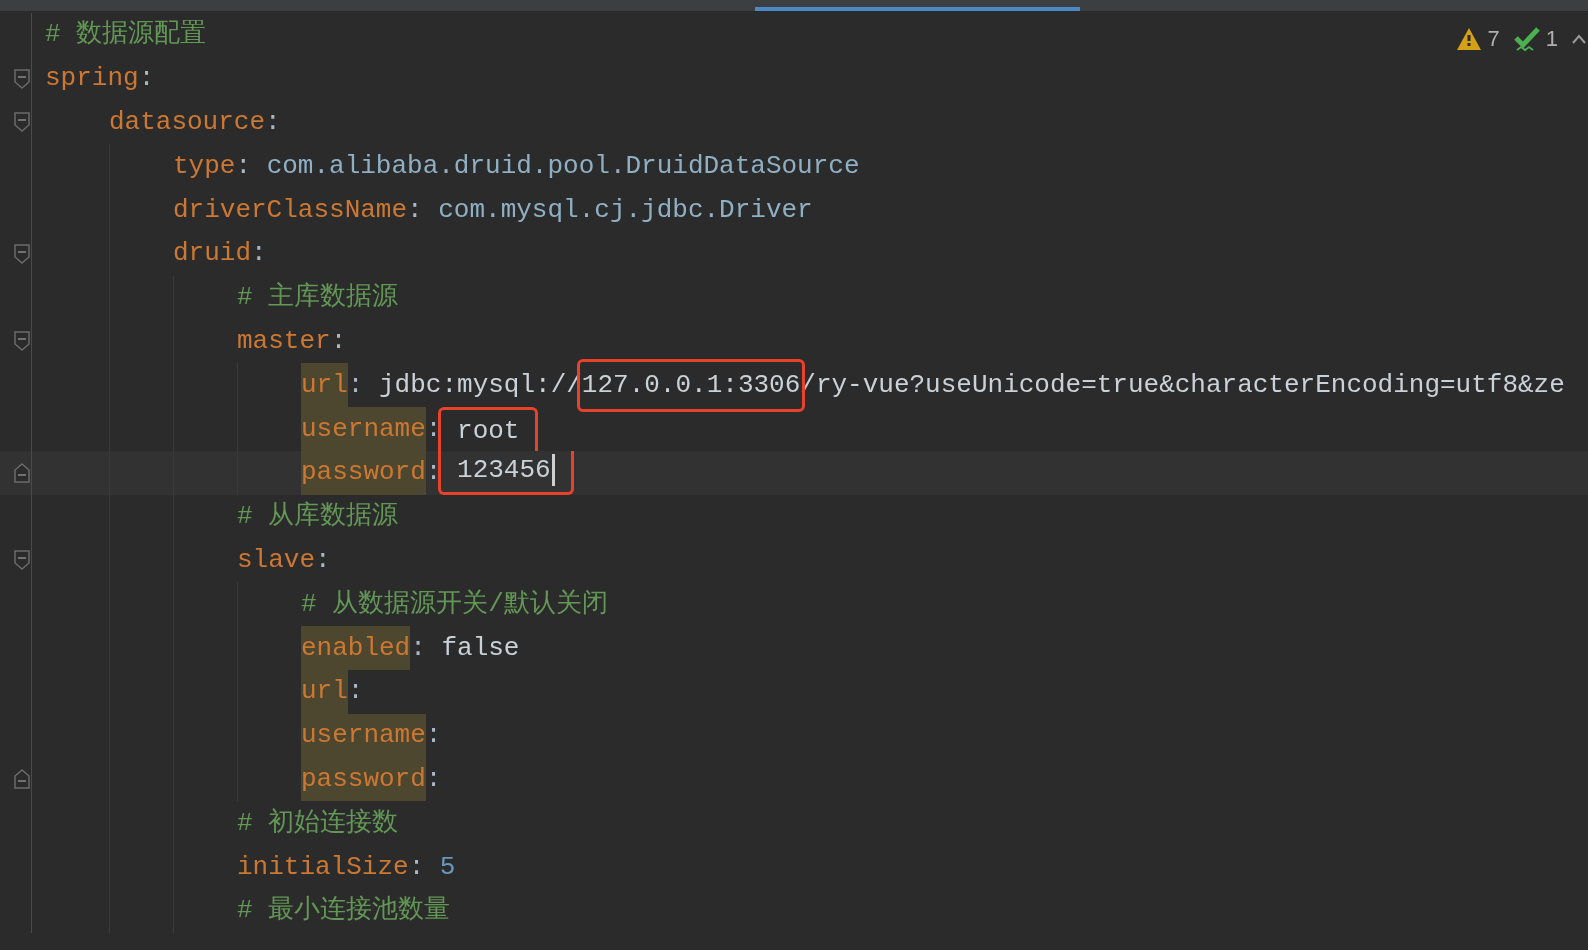  I want to click on code-comment: # 数据源配置, so click(126, 35).